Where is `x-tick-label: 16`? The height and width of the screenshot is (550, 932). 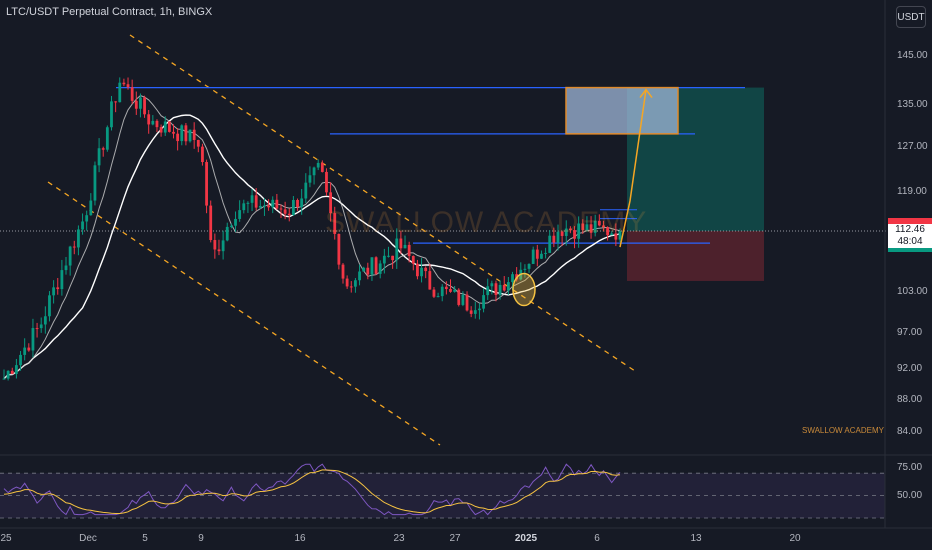
x-tick-label: 16 is located at coordinates (300, 538).